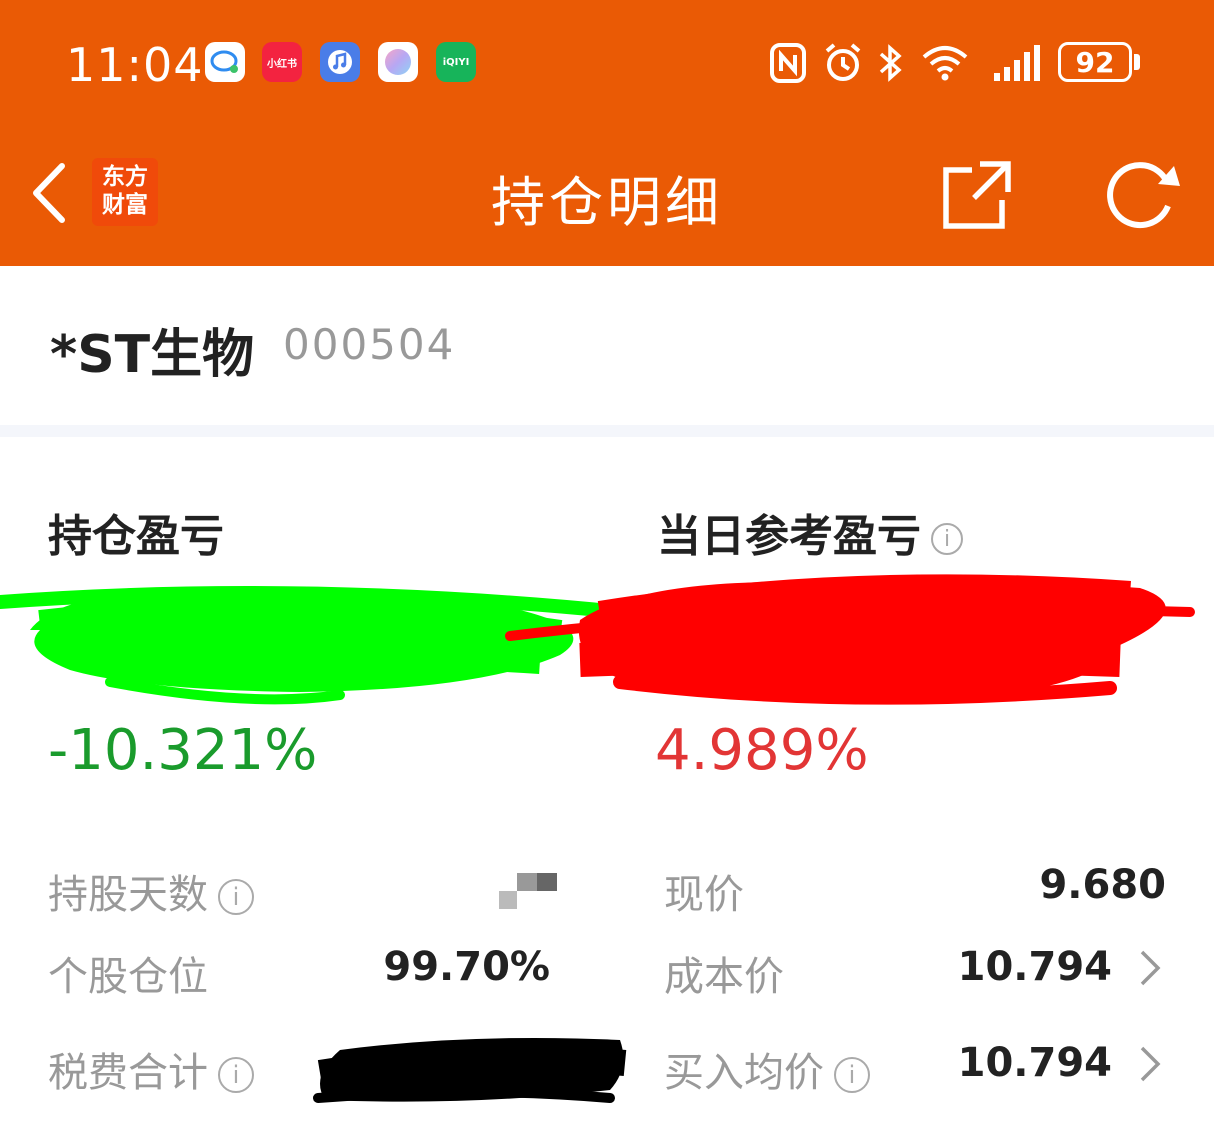 The height and width of the screenshot is (1129, 1214). I want to click on page-title: 持仓明细, so click(607, 202).